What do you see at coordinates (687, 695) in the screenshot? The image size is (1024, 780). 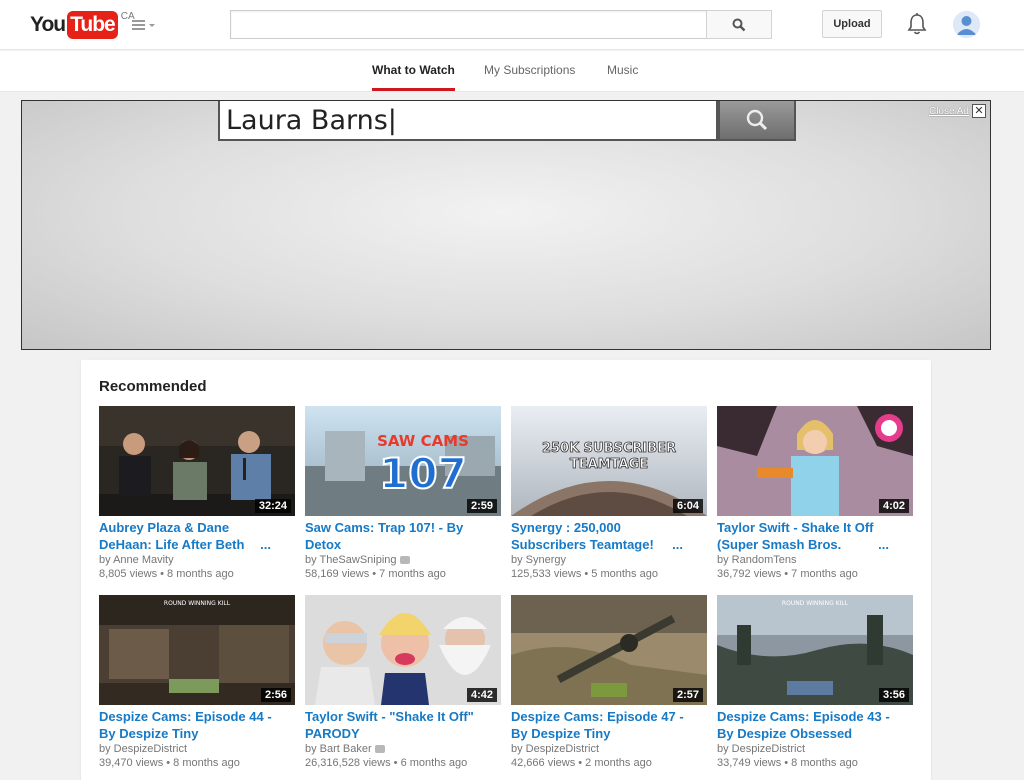 I see `video-duration: 2:57` at bounding box center [687, 695].